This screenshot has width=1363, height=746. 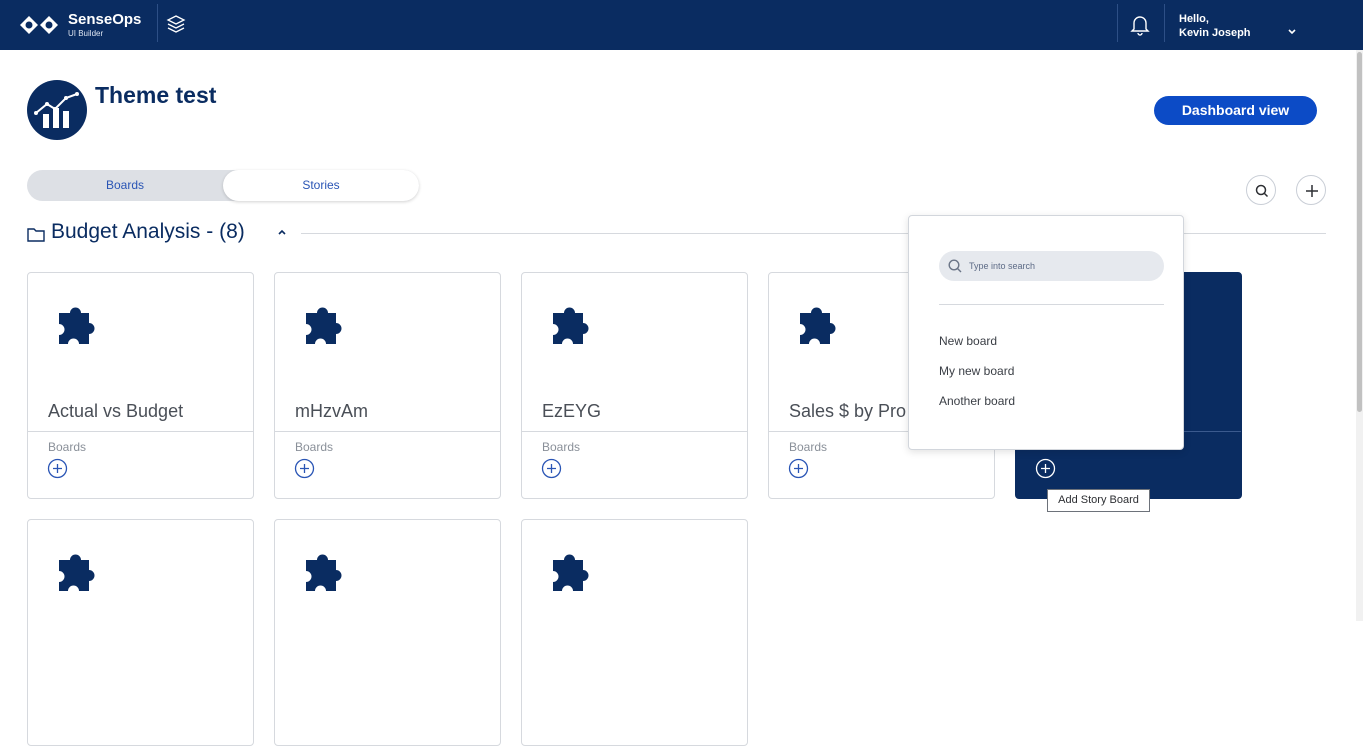 I want to click on plus-icon, so click(x=1312, y=191).